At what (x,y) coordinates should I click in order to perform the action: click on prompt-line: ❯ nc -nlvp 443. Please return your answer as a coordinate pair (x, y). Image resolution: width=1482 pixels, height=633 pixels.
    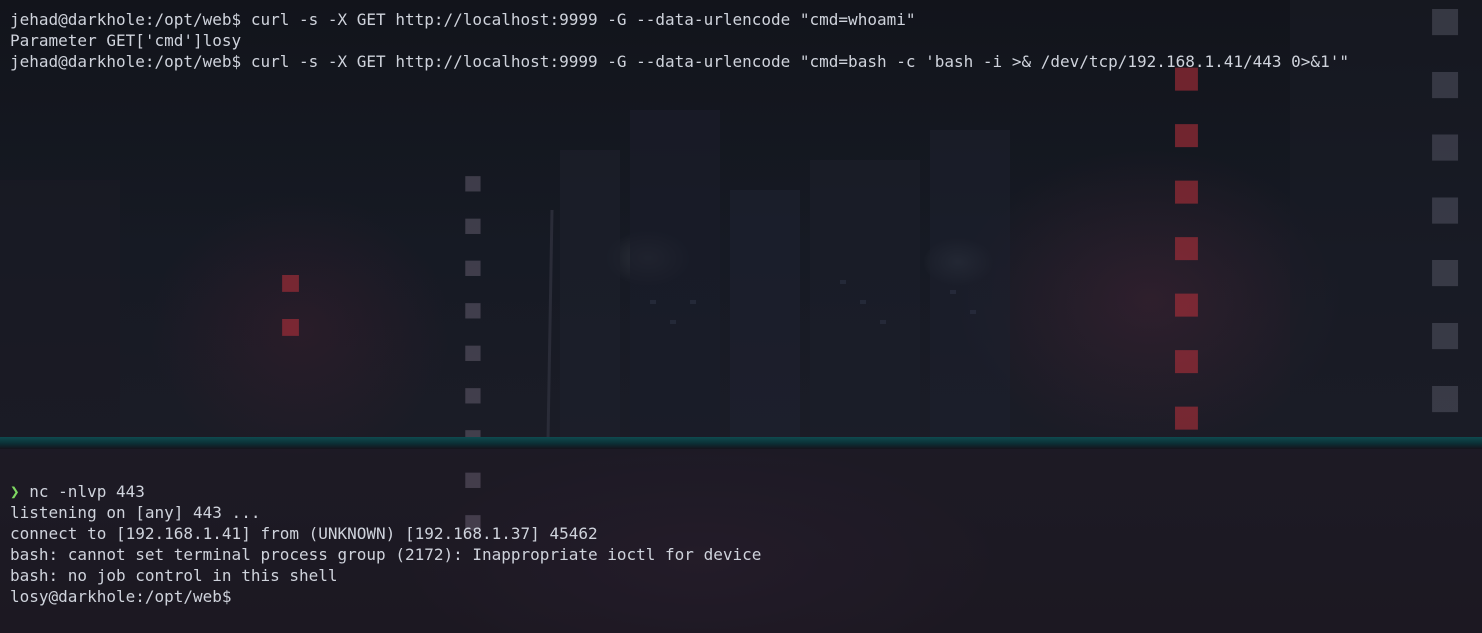
    Looking at the image, I should click on (746, 491).